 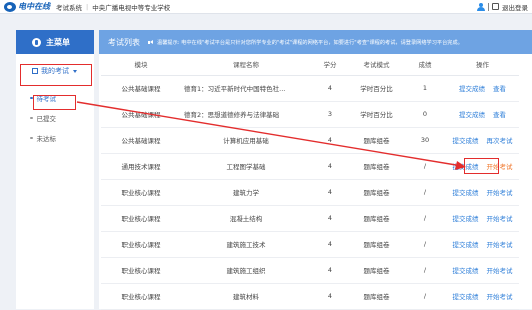 What do you see at coordinates (75, 71) in the screenshot?
I see `caret-down-icon` at bounding box center [75, 71].